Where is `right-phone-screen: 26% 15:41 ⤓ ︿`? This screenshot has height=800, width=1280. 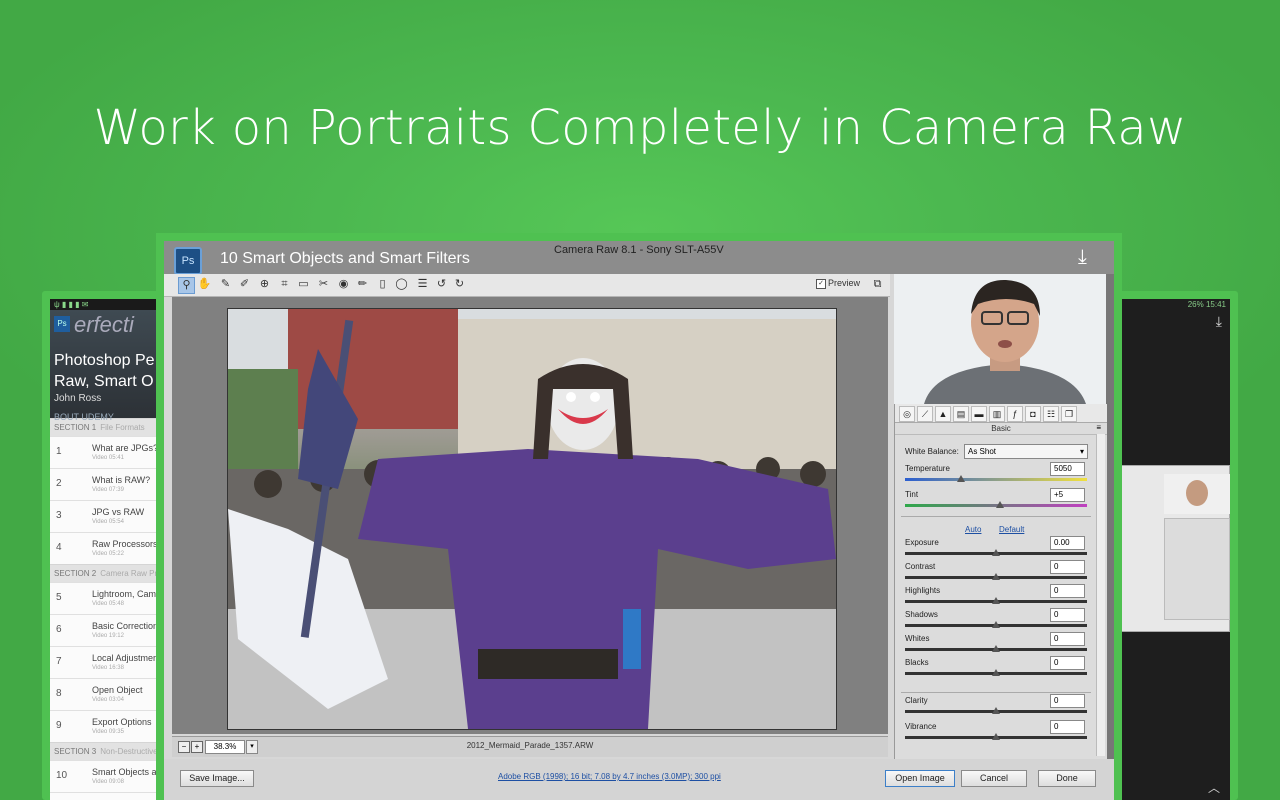 right-phone-screen: 26% 15:41 ⤓ ︿ is located at coordinates (1173, 549).